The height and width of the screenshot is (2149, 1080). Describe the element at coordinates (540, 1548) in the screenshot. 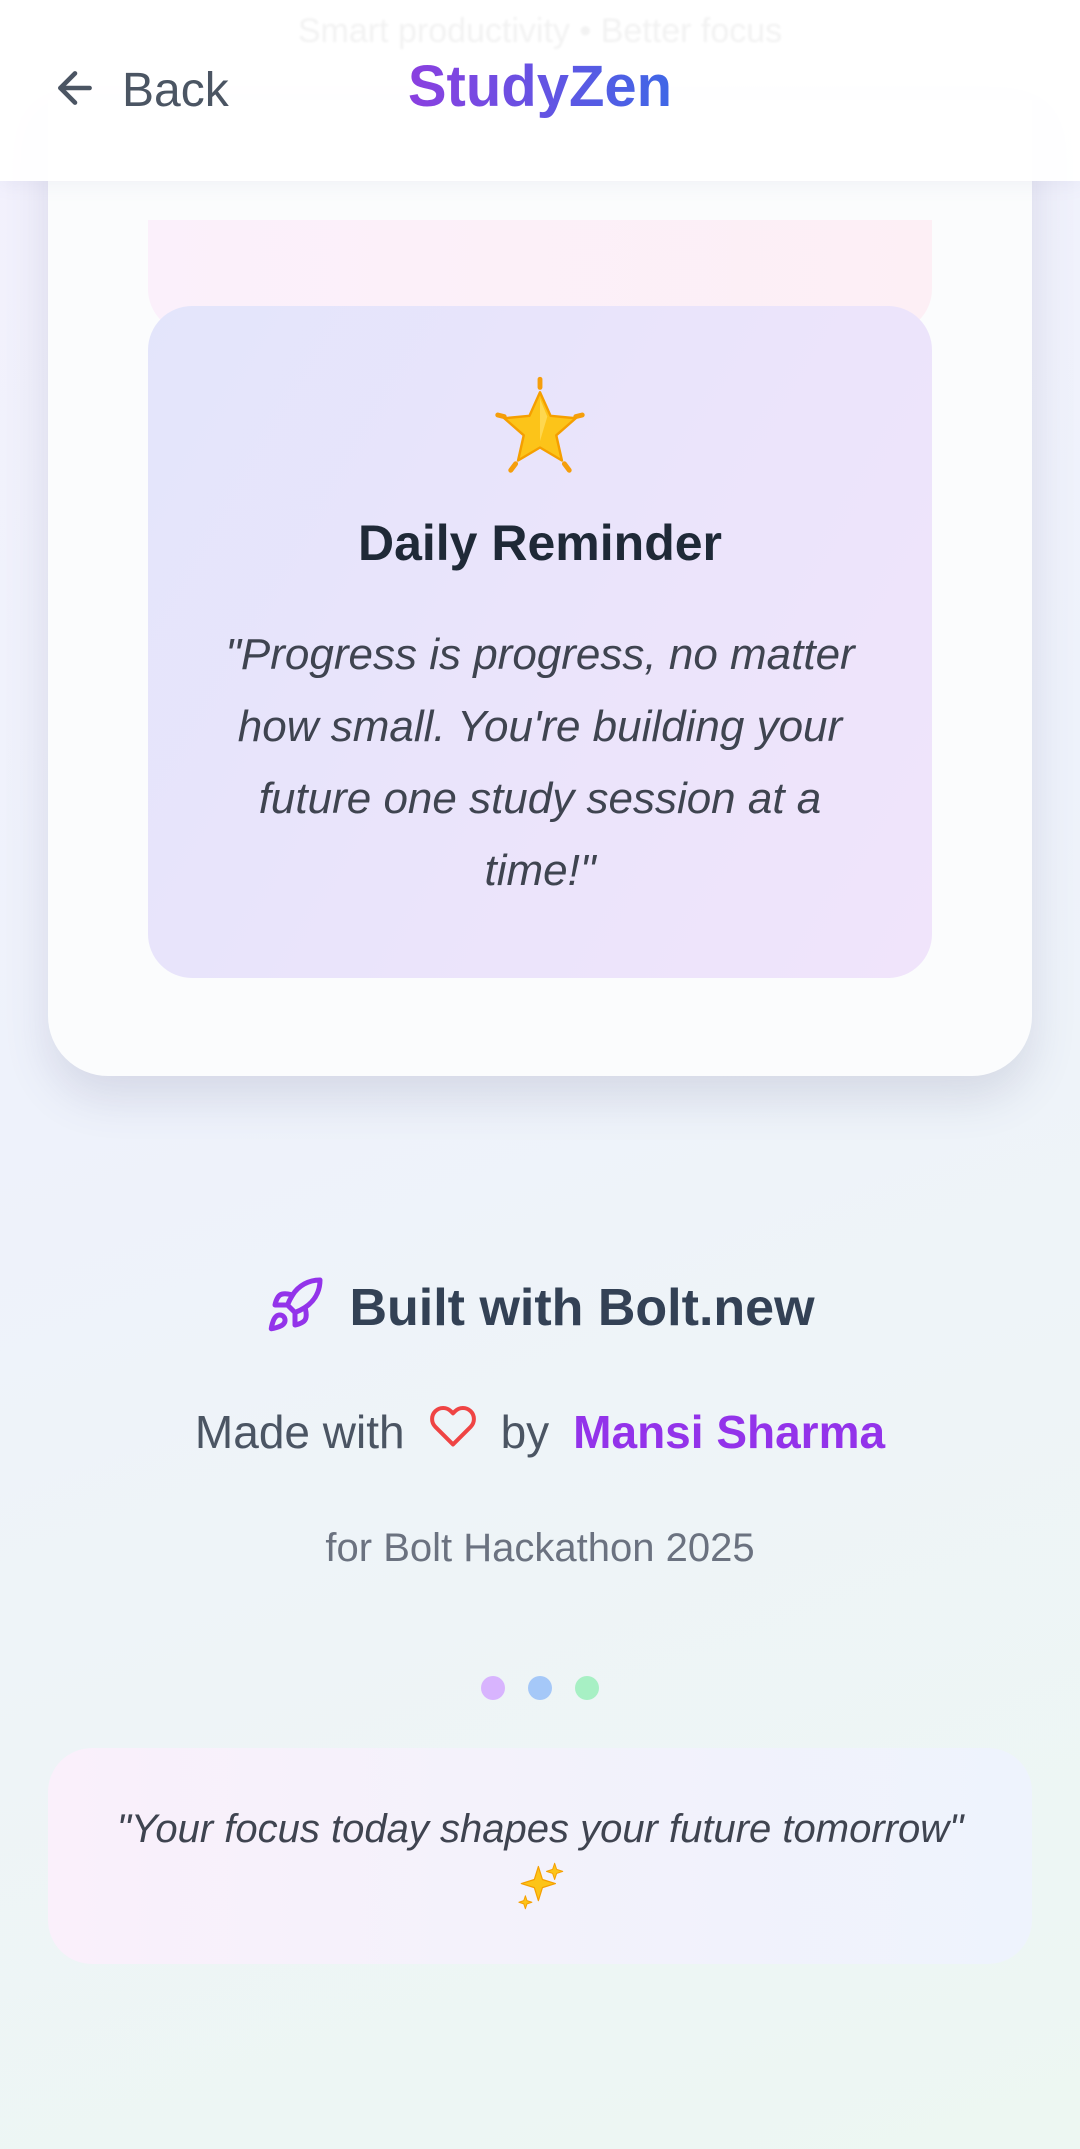

I see `event-text: for Bolt Hackathon 2025` at that location.